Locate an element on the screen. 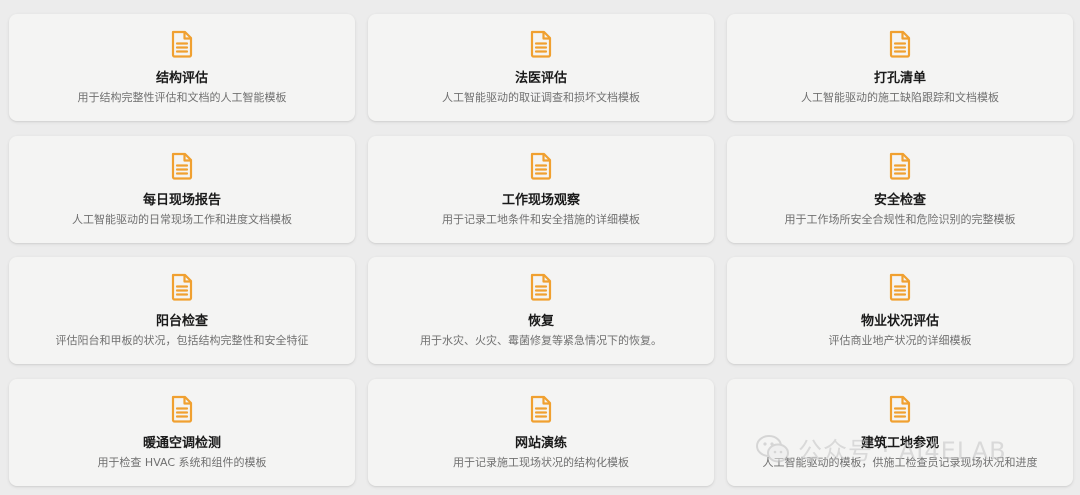 This screenshot has width=1080, height=495. template-card-property-condition-assessment: 物业状况评估 评估商业地产状况的详细模板 is located at coordinates (900, 310).